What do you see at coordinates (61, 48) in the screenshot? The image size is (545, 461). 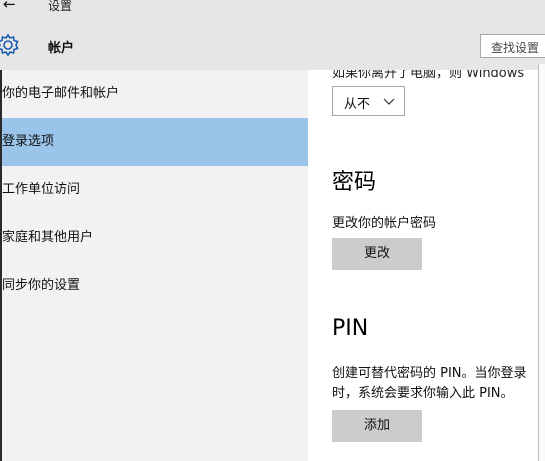 I see `page-title: 帐户` at bounding box center [61, 48].